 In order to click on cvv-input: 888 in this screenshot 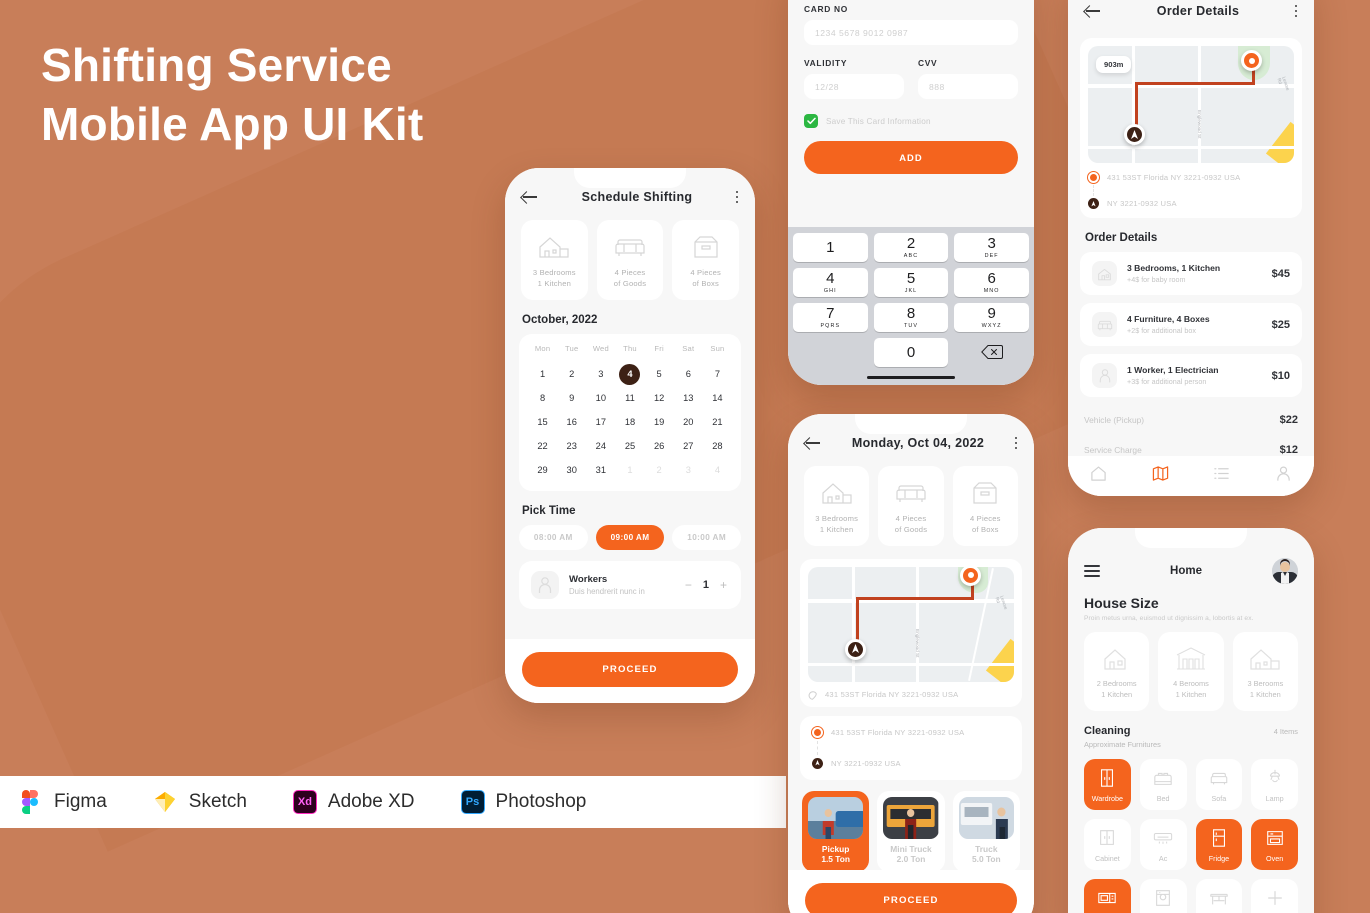, I will do `click(968, 86)`.